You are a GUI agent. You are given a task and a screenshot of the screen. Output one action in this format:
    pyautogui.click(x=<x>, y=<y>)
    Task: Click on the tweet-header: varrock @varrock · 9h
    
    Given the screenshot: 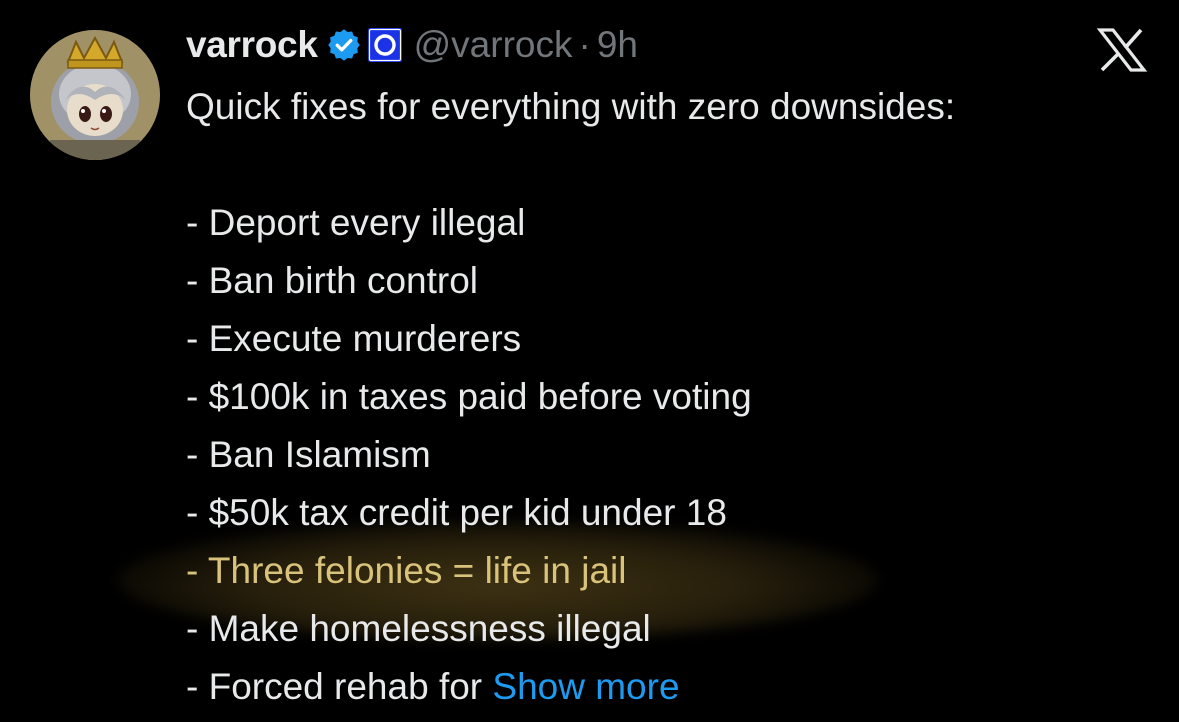 What is the action you would take?
    pyautogui.click(x=412, y=45)
    